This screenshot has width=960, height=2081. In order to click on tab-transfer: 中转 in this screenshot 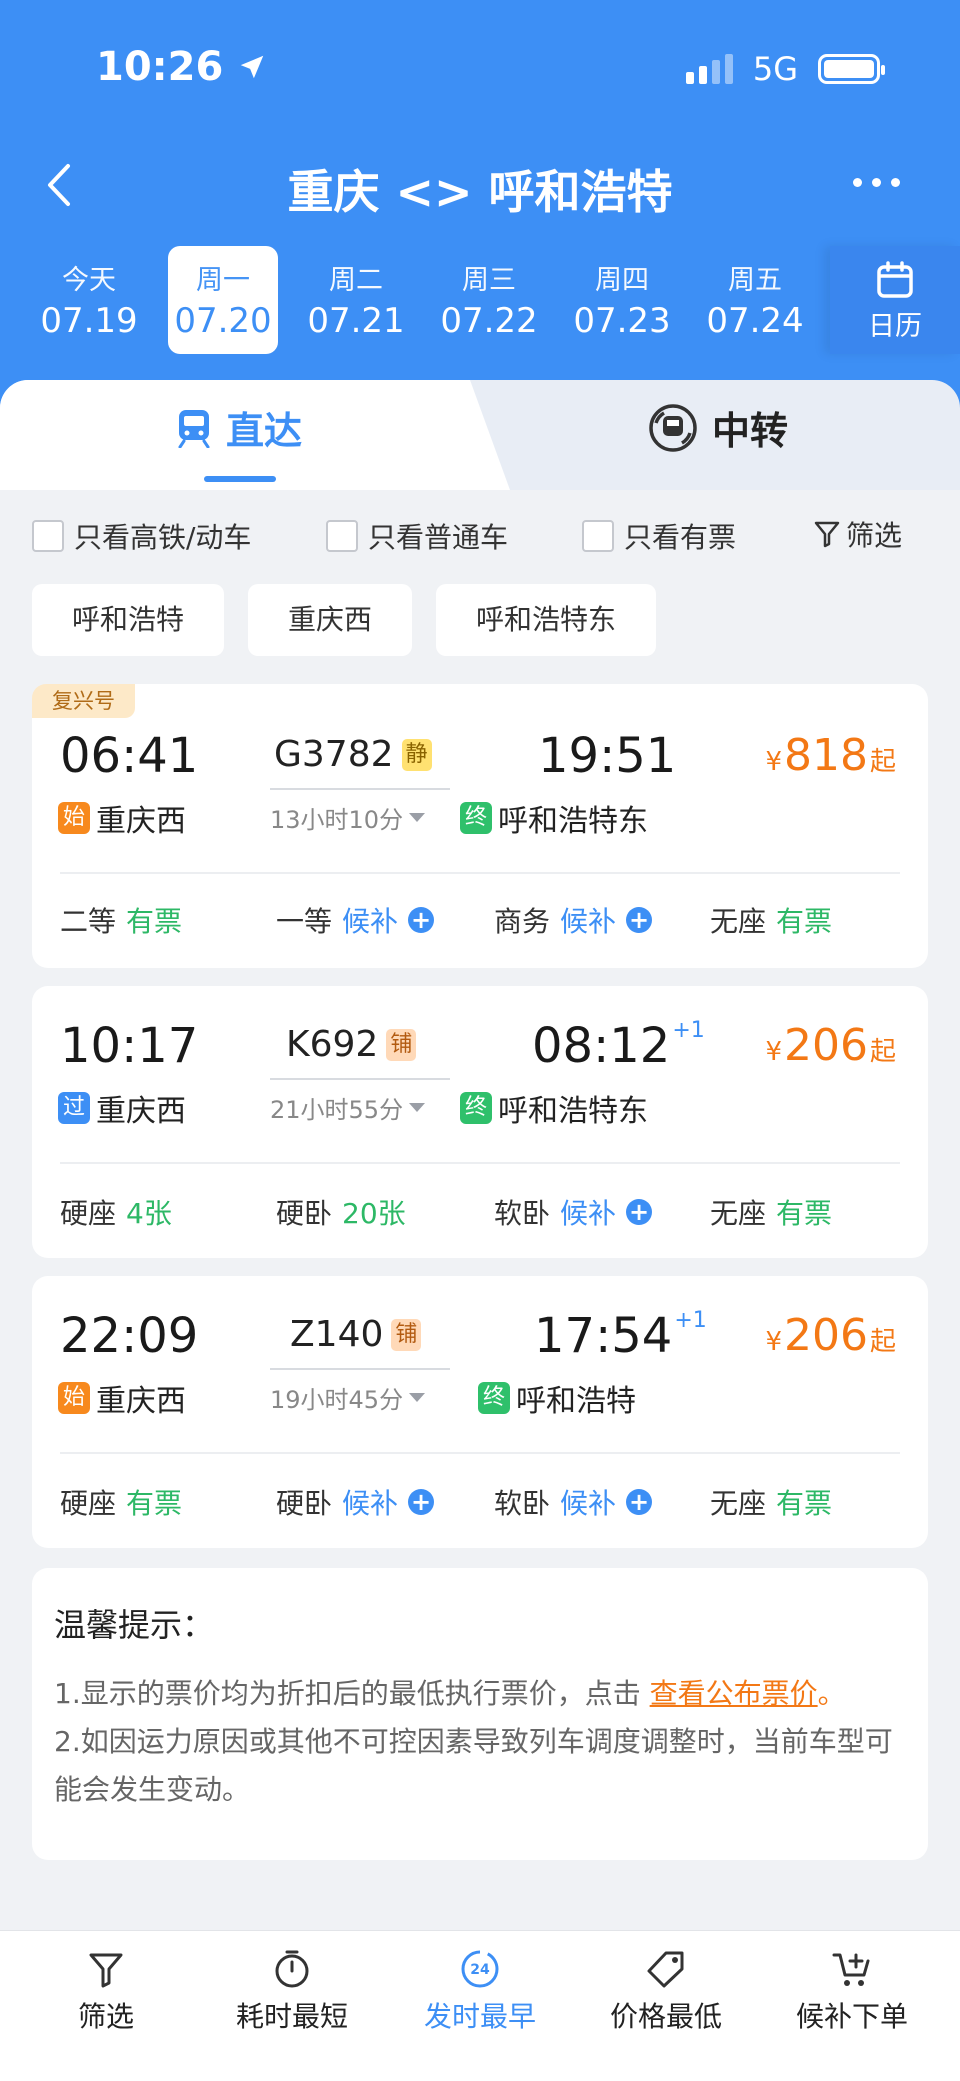, I will do `click(718, 427)`.